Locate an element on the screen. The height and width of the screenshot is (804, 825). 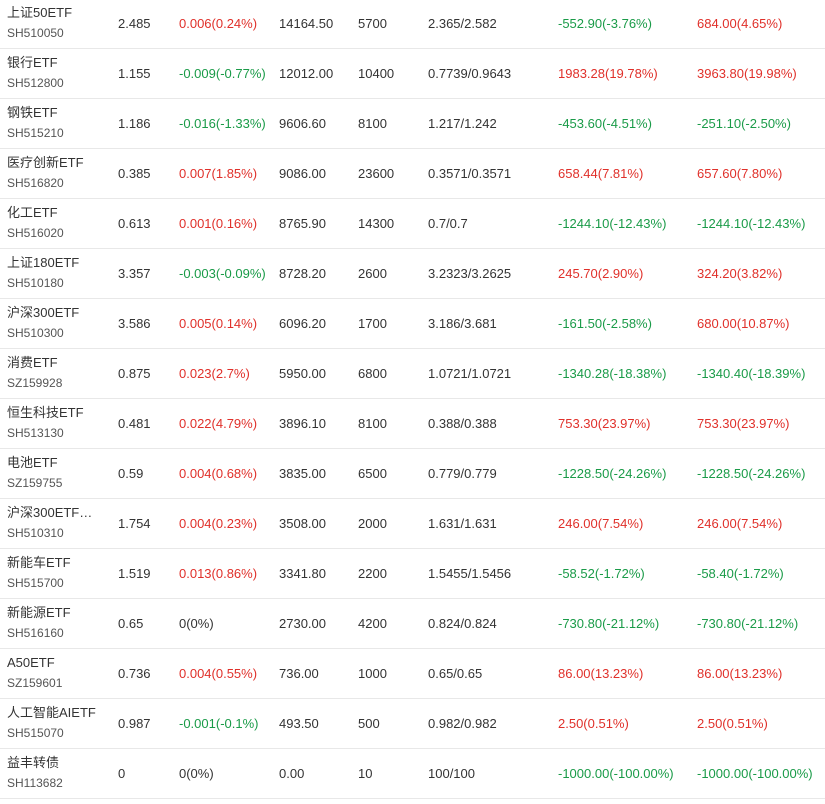
position-profit-loss: 2.50(0.51%) is located at coordinates (593, 723).